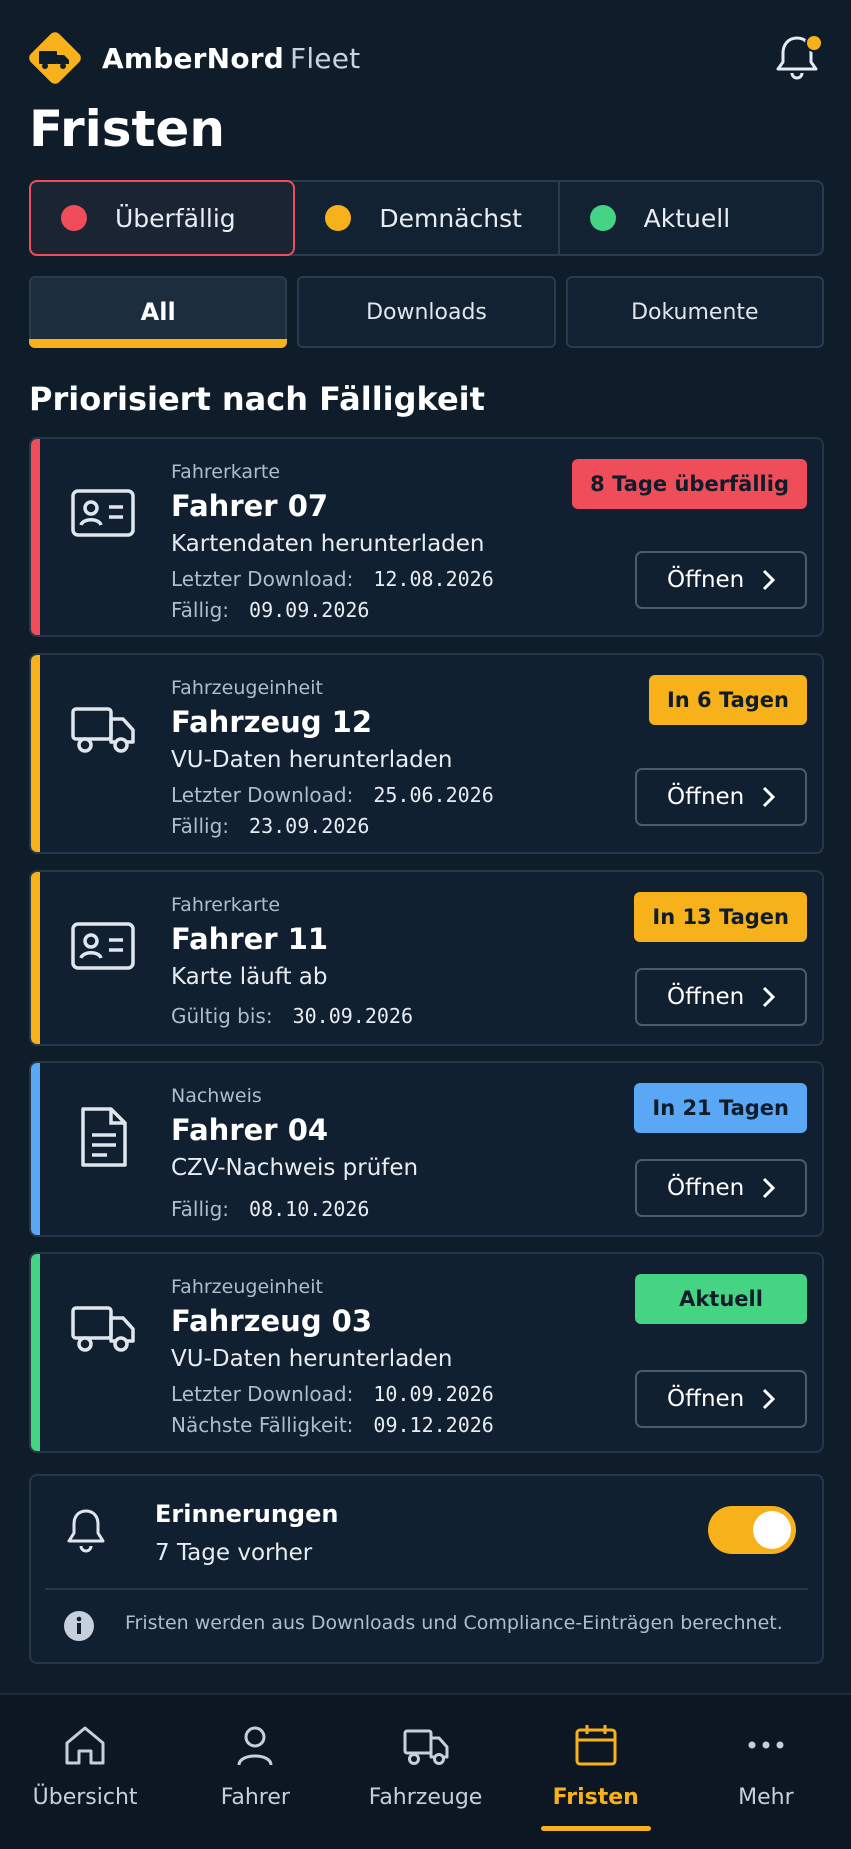 Image resolution: width=851 pixels, height=1849 pixels. What do you see at coordinates (255, 1772) in the screenshot?
I see `nav-drivers: Fahrer` at bounding box center [255, 1772].